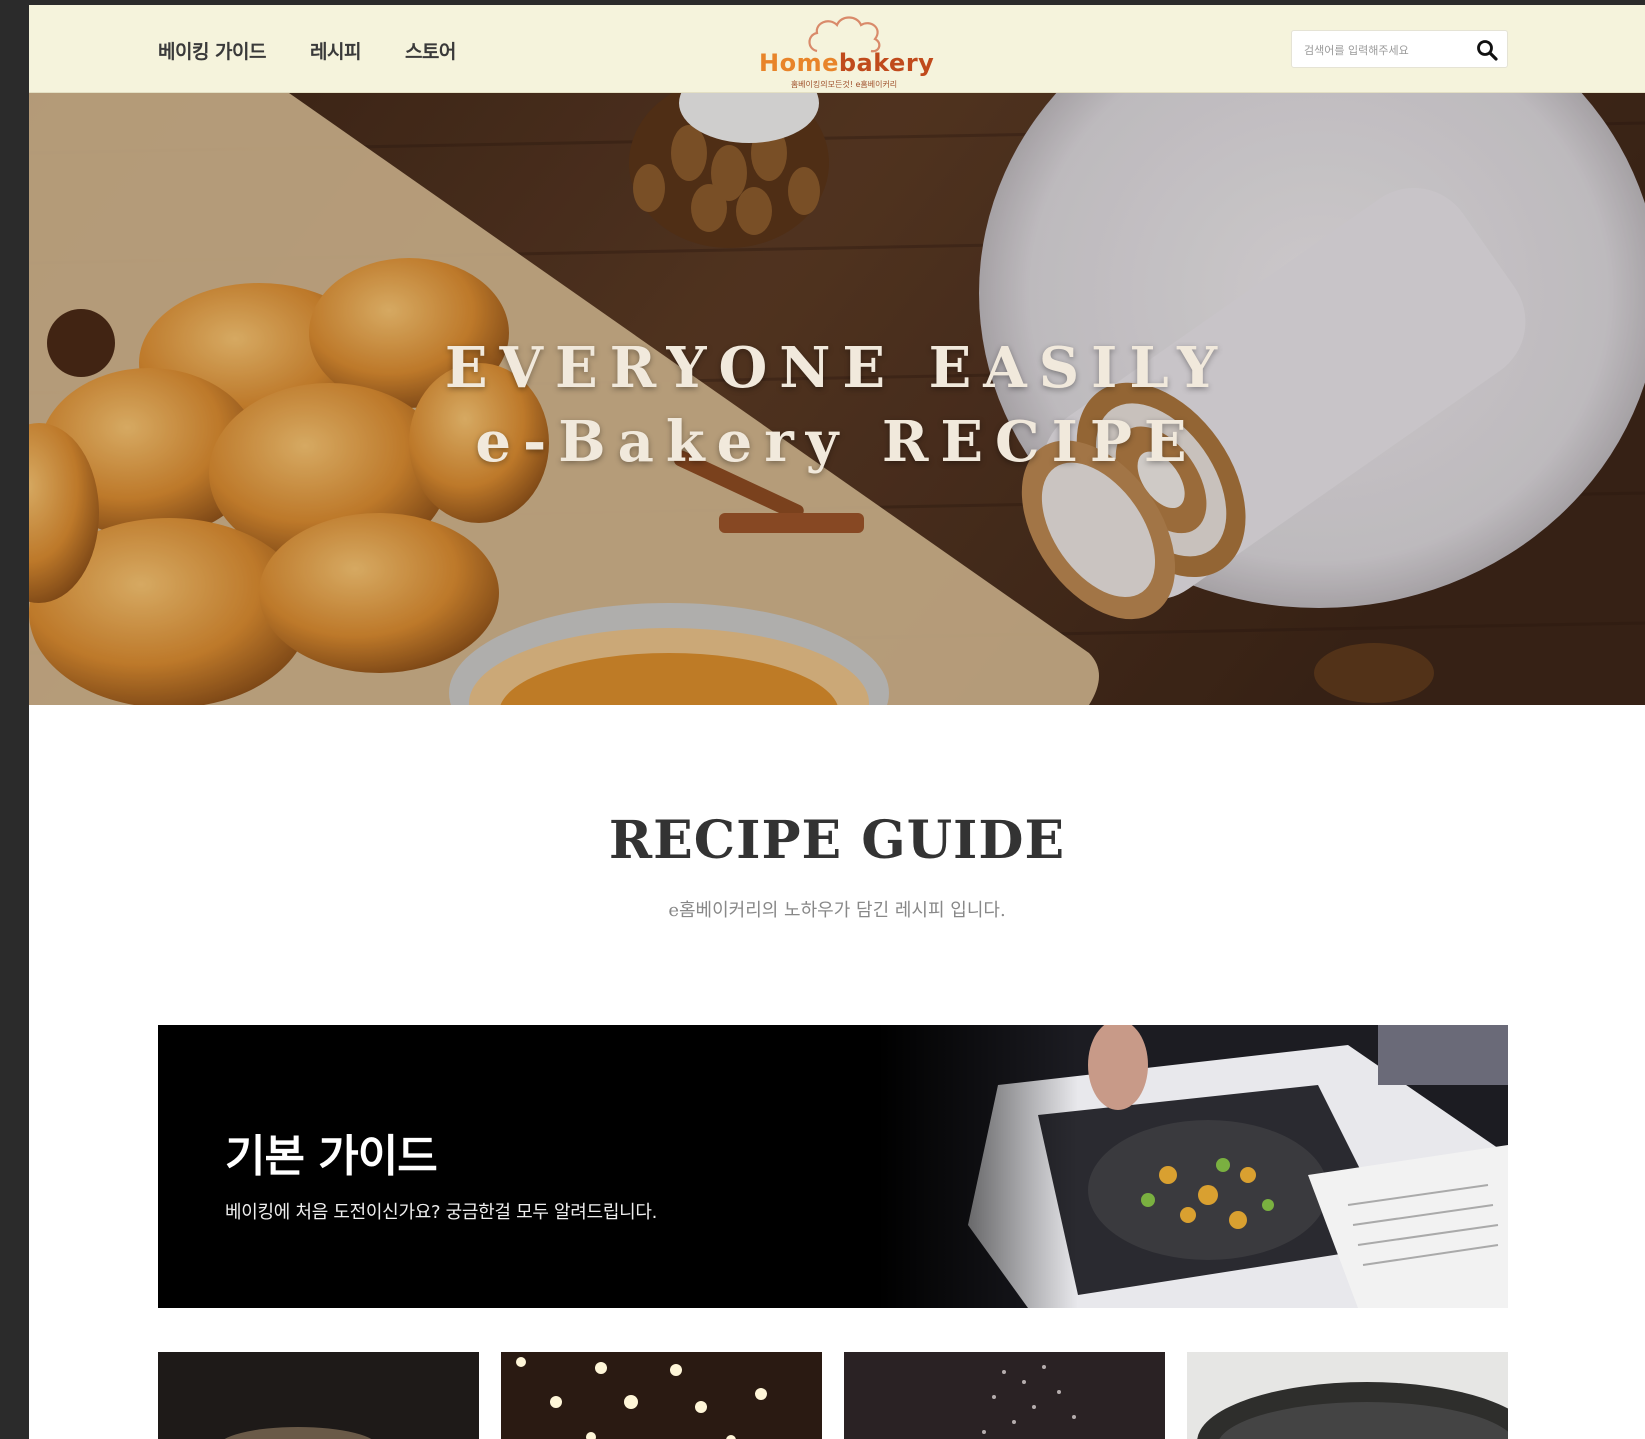 Image resolution: width=1645 pixels, height=1439 pixels. I want to click on logo-wordmark: Homebakery, so click(846, 63).